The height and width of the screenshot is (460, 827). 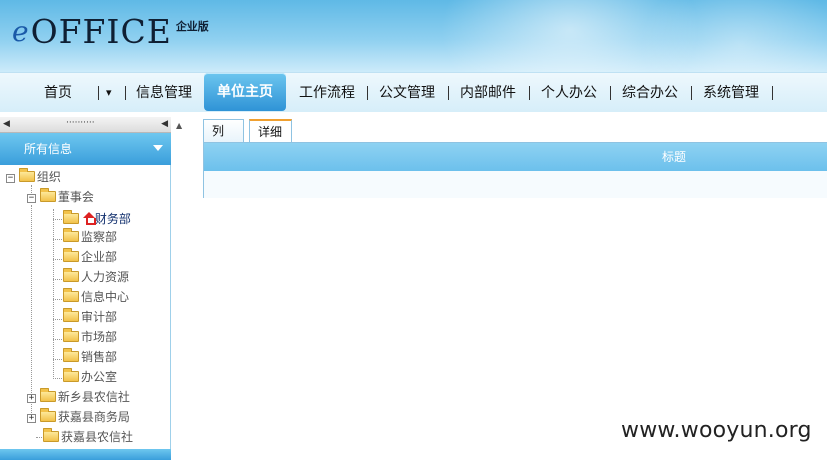 What do you see at coordinates (223, 139) in the screenshot?
I see `tab-list: 列表` at bounding box center [223, 139].